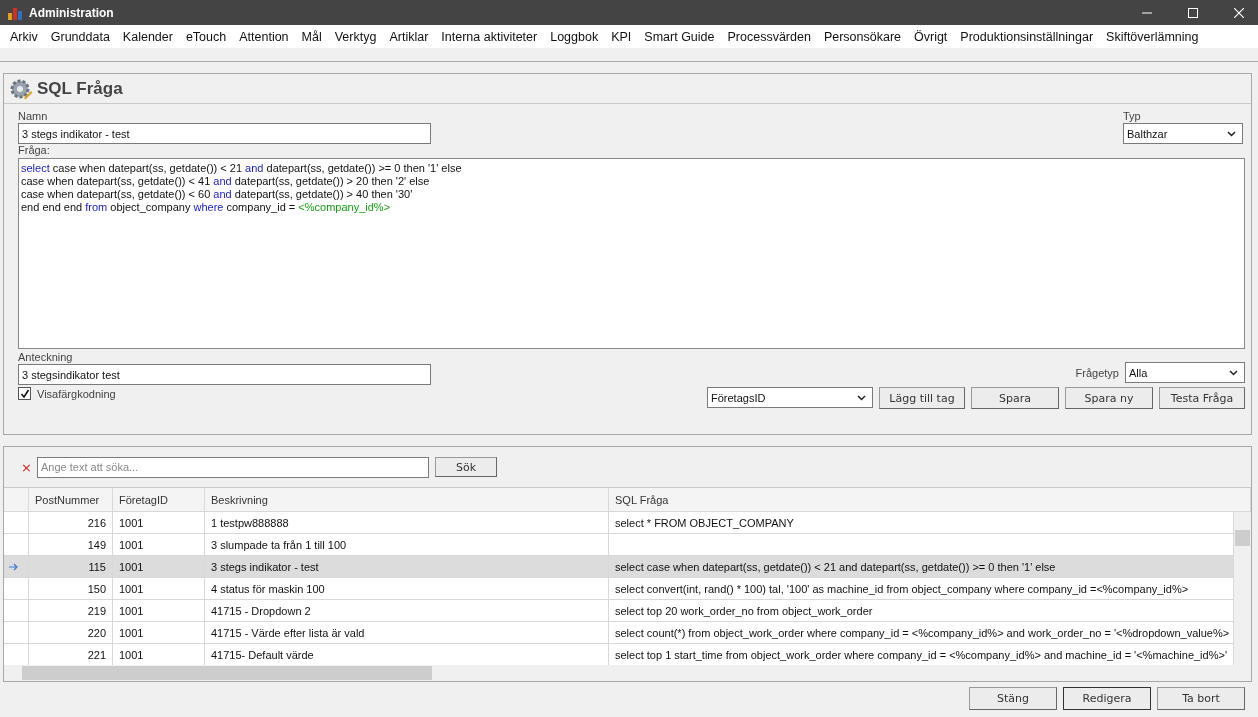 This screenshot has height=717, width=1258. I want to click on table-cell: select convert(int, rand() * 100) tal, '100' as machine_id from object_company where company_id =<%company_id%>, so click(902, 588).